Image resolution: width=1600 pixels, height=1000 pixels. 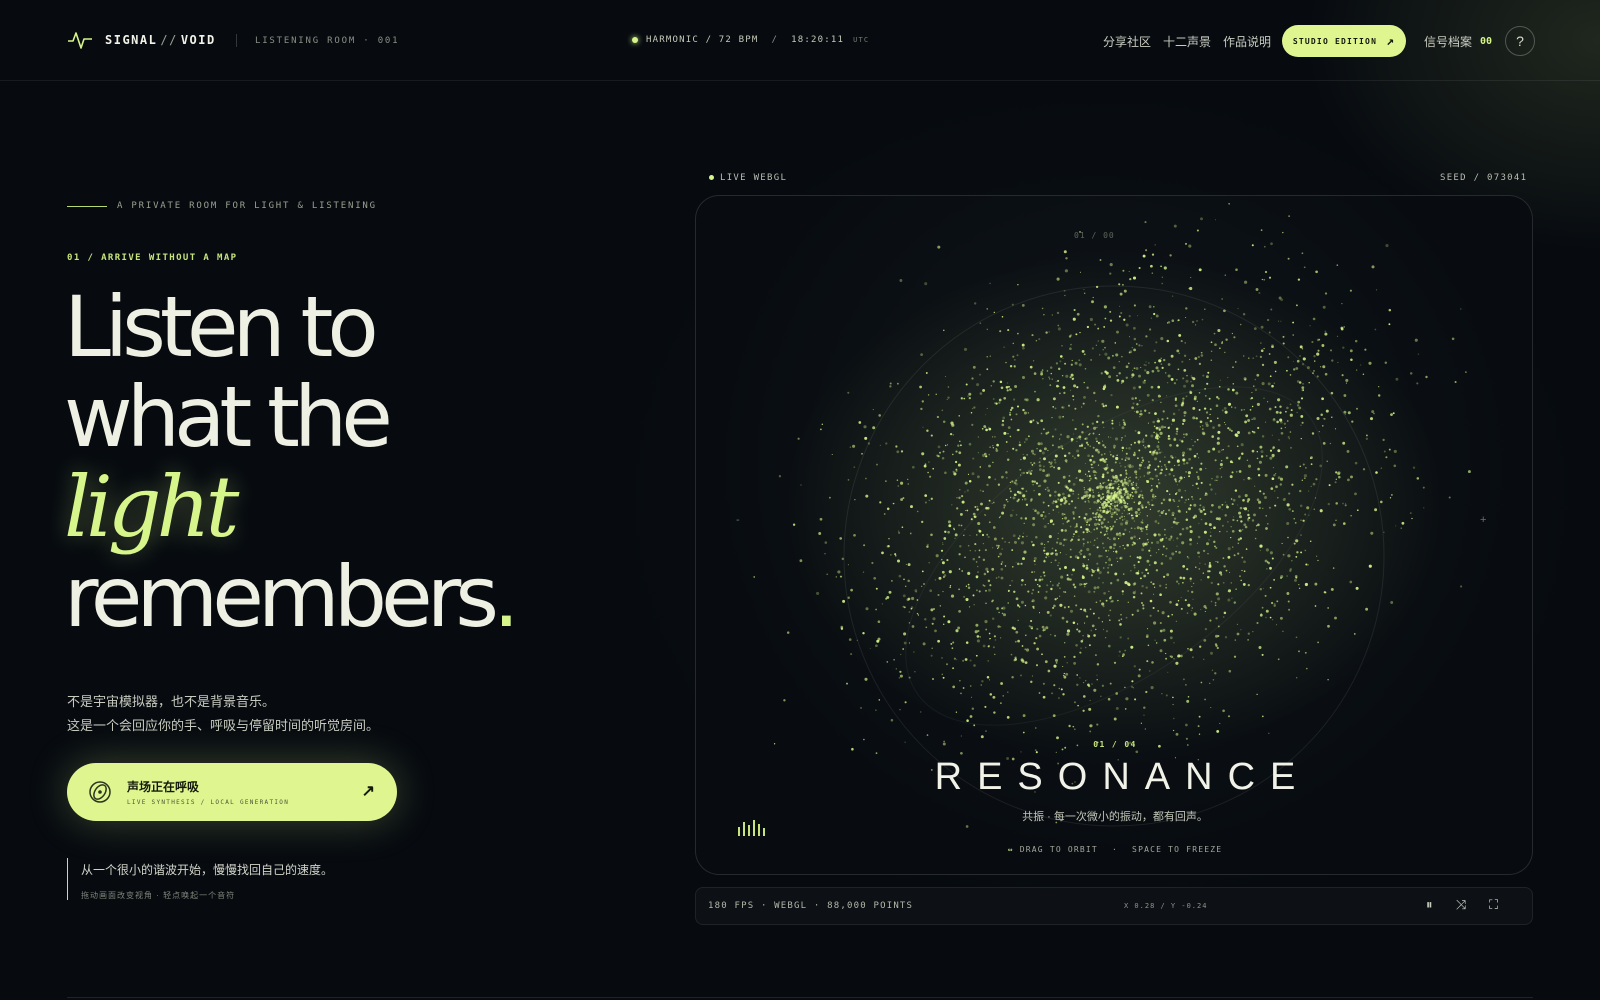 I want to click on status-time: 18:20:11, so click(x=818, y=40).